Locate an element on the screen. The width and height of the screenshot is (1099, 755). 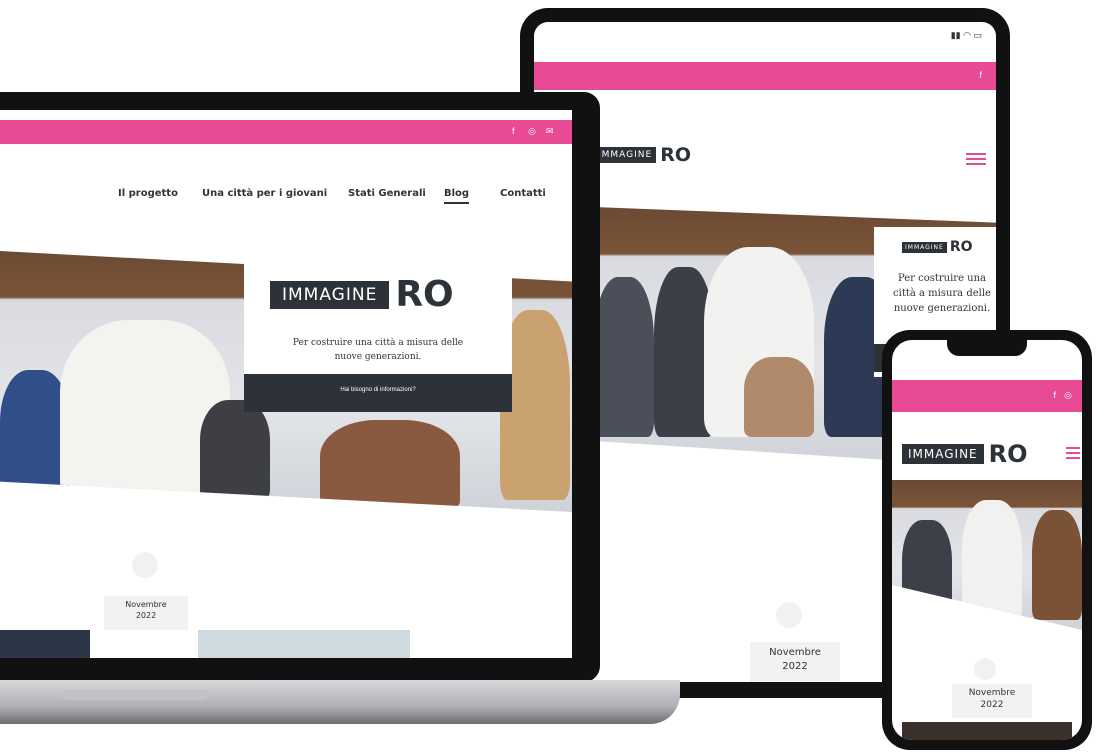
laptop-top-bar: f ◎ ✉ is located at coordinates (286, 132).